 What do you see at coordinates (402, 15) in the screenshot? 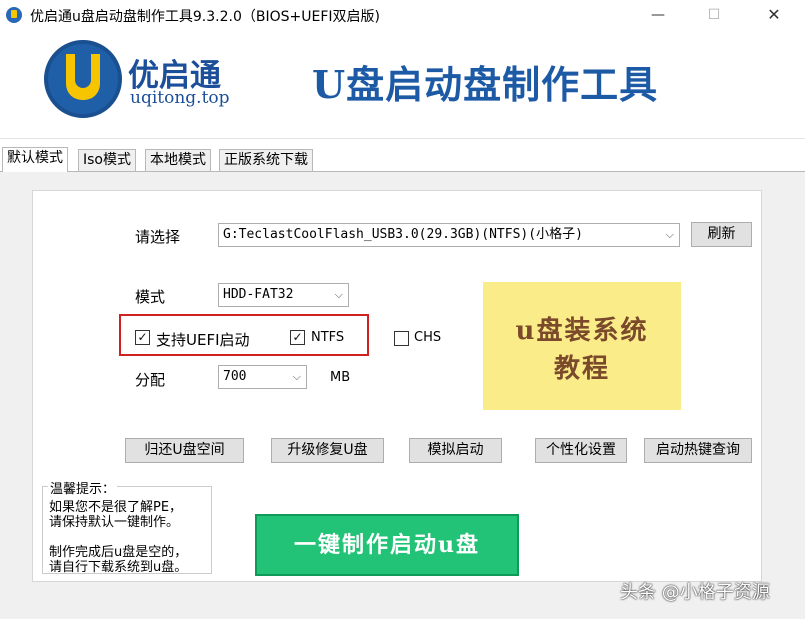
I see `title-bar: 优启通u盘启动盘制作工具9.3.2.0（BIOS+UEFI双启版) — ☐ ✕` at bounding box center [402, 15].